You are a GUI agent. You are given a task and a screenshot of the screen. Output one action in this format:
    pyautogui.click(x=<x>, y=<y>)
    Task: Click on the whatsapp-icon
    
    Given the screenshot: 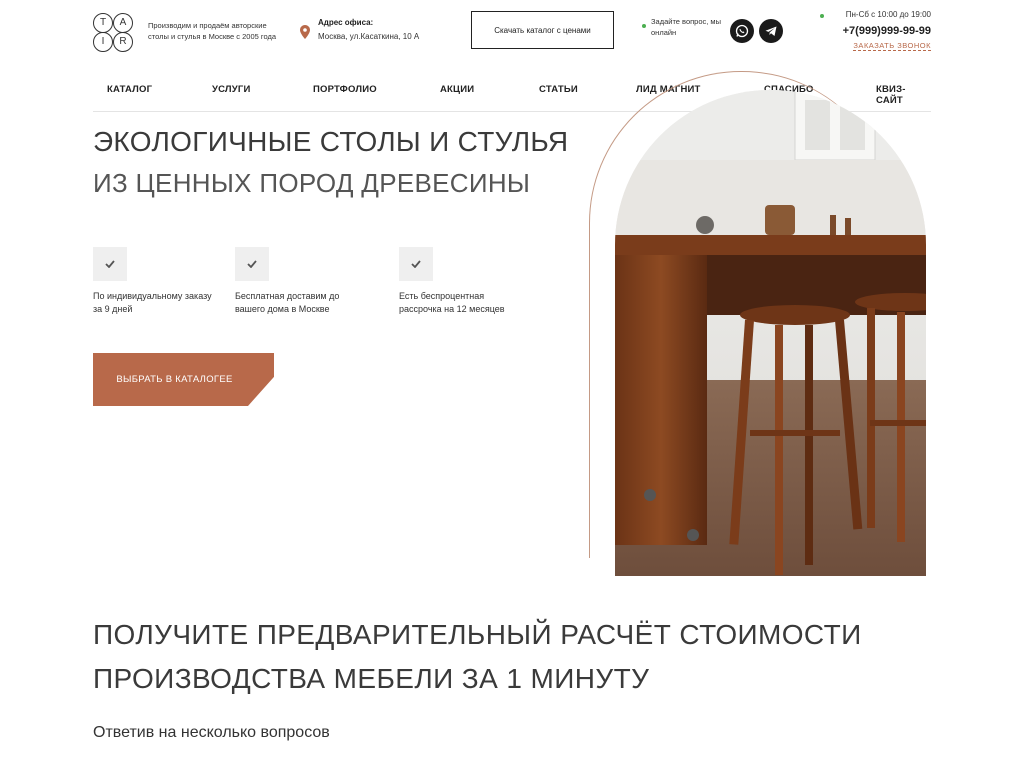 What is the action you would take?
    pyautogui.click(x=742, y=31)
    